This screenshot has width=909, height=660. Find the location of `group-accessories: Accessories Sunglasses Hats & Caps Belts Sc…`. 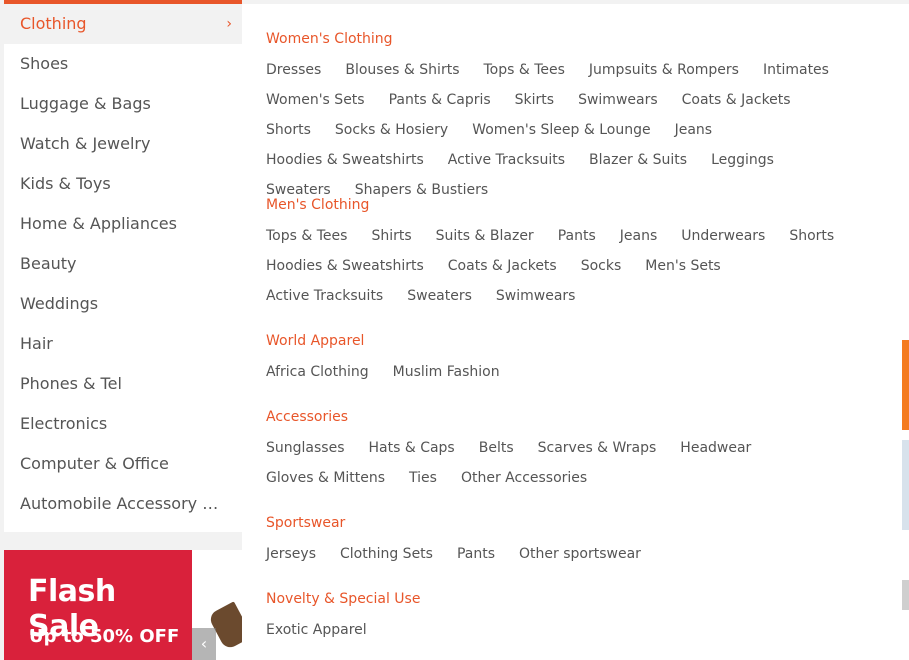

group-accessories: Accessories Sunglasses Hats & Caps Belts Sc… is located at coordinates (566, 453).